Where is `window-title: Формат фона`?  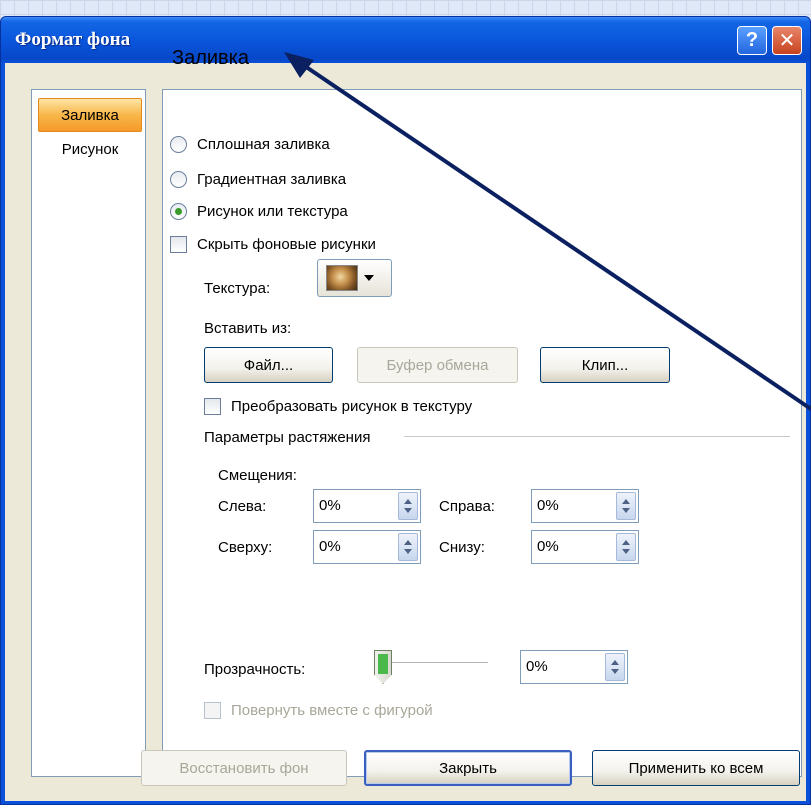
window-title: Формат фона is located at coordinates (73, 39).